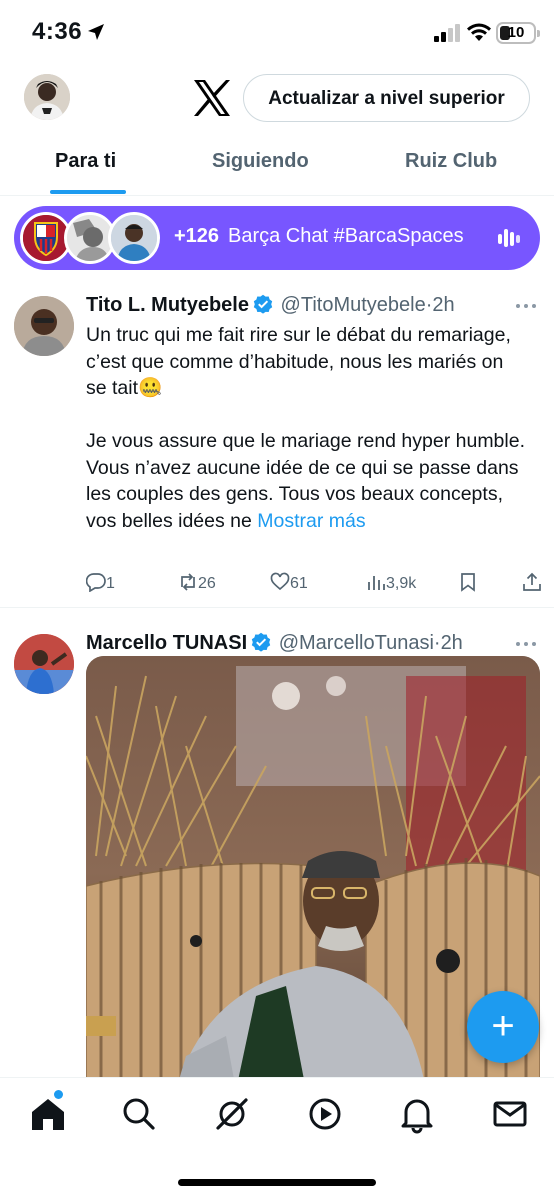  I want to click on share-button, so click(532, 584).